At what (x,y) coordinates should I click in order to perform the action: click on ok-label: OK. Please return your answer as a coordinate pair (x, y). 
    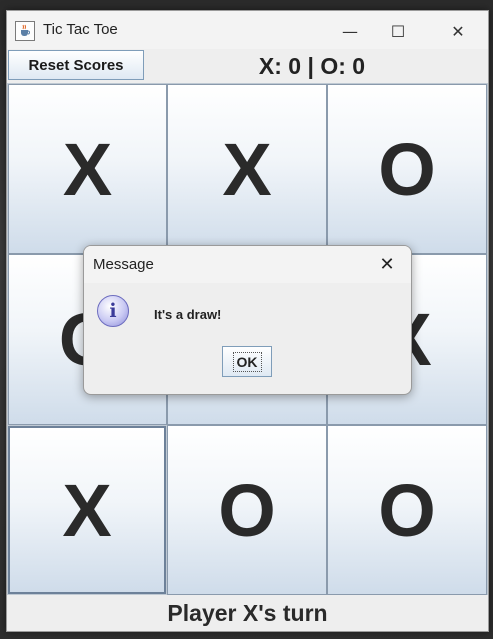
    Looking at the image, I should click on (247, 361).